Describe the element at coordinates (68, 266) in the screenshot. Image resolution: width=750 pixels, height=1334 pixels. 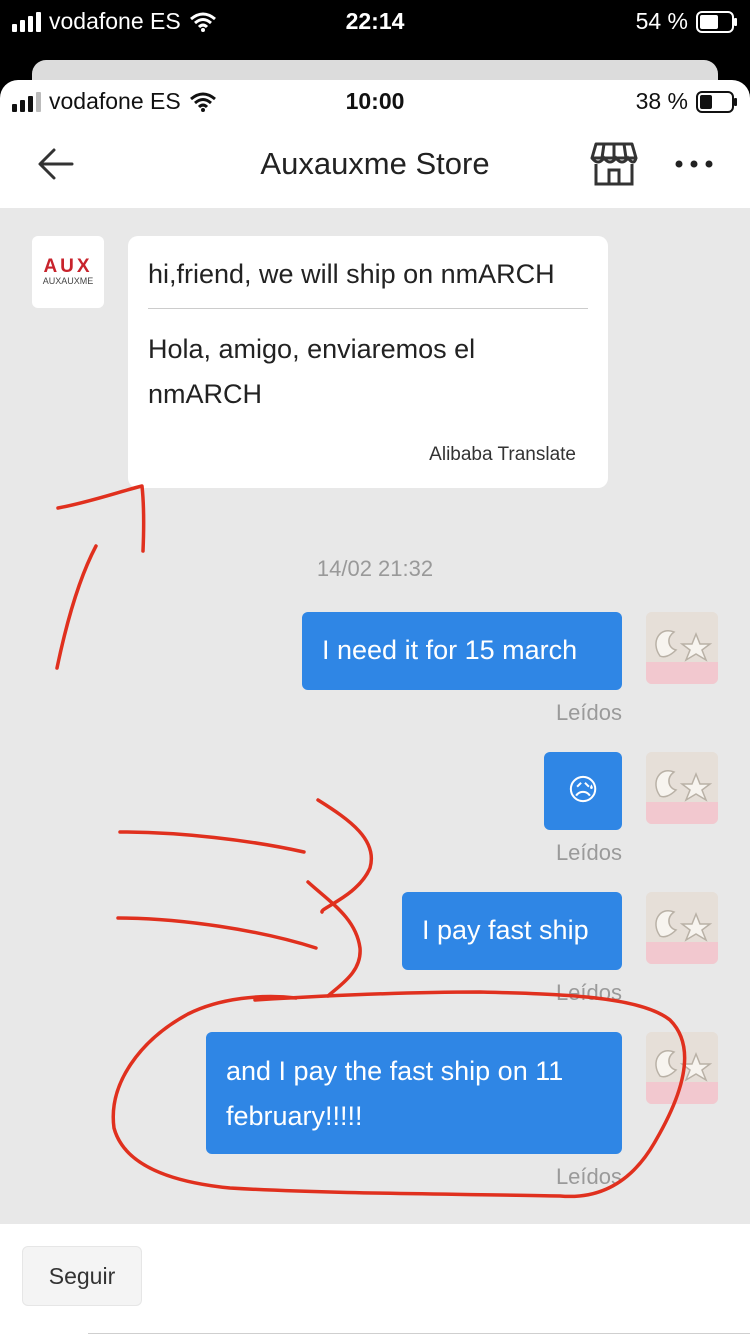
I see `shop-logo-text: AUX` at that location.